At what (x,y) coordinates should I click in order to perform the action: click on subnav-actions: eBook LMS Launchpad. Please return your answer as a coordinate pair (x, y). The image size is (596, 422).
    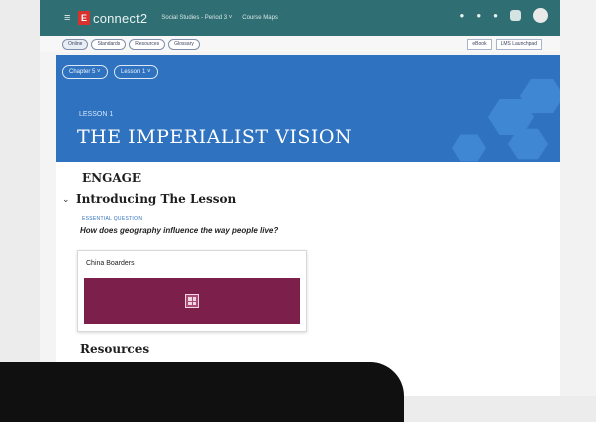
    Looking at the image, I should click on (504, 44).